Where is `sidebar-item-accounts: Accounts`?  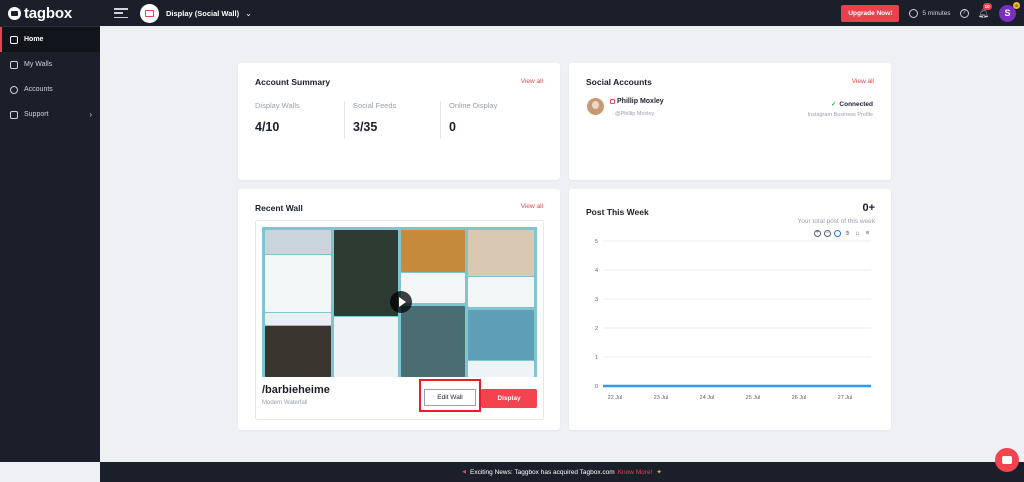 sidebar-item-accounts: Accounts is located at coordinates (50, 89).